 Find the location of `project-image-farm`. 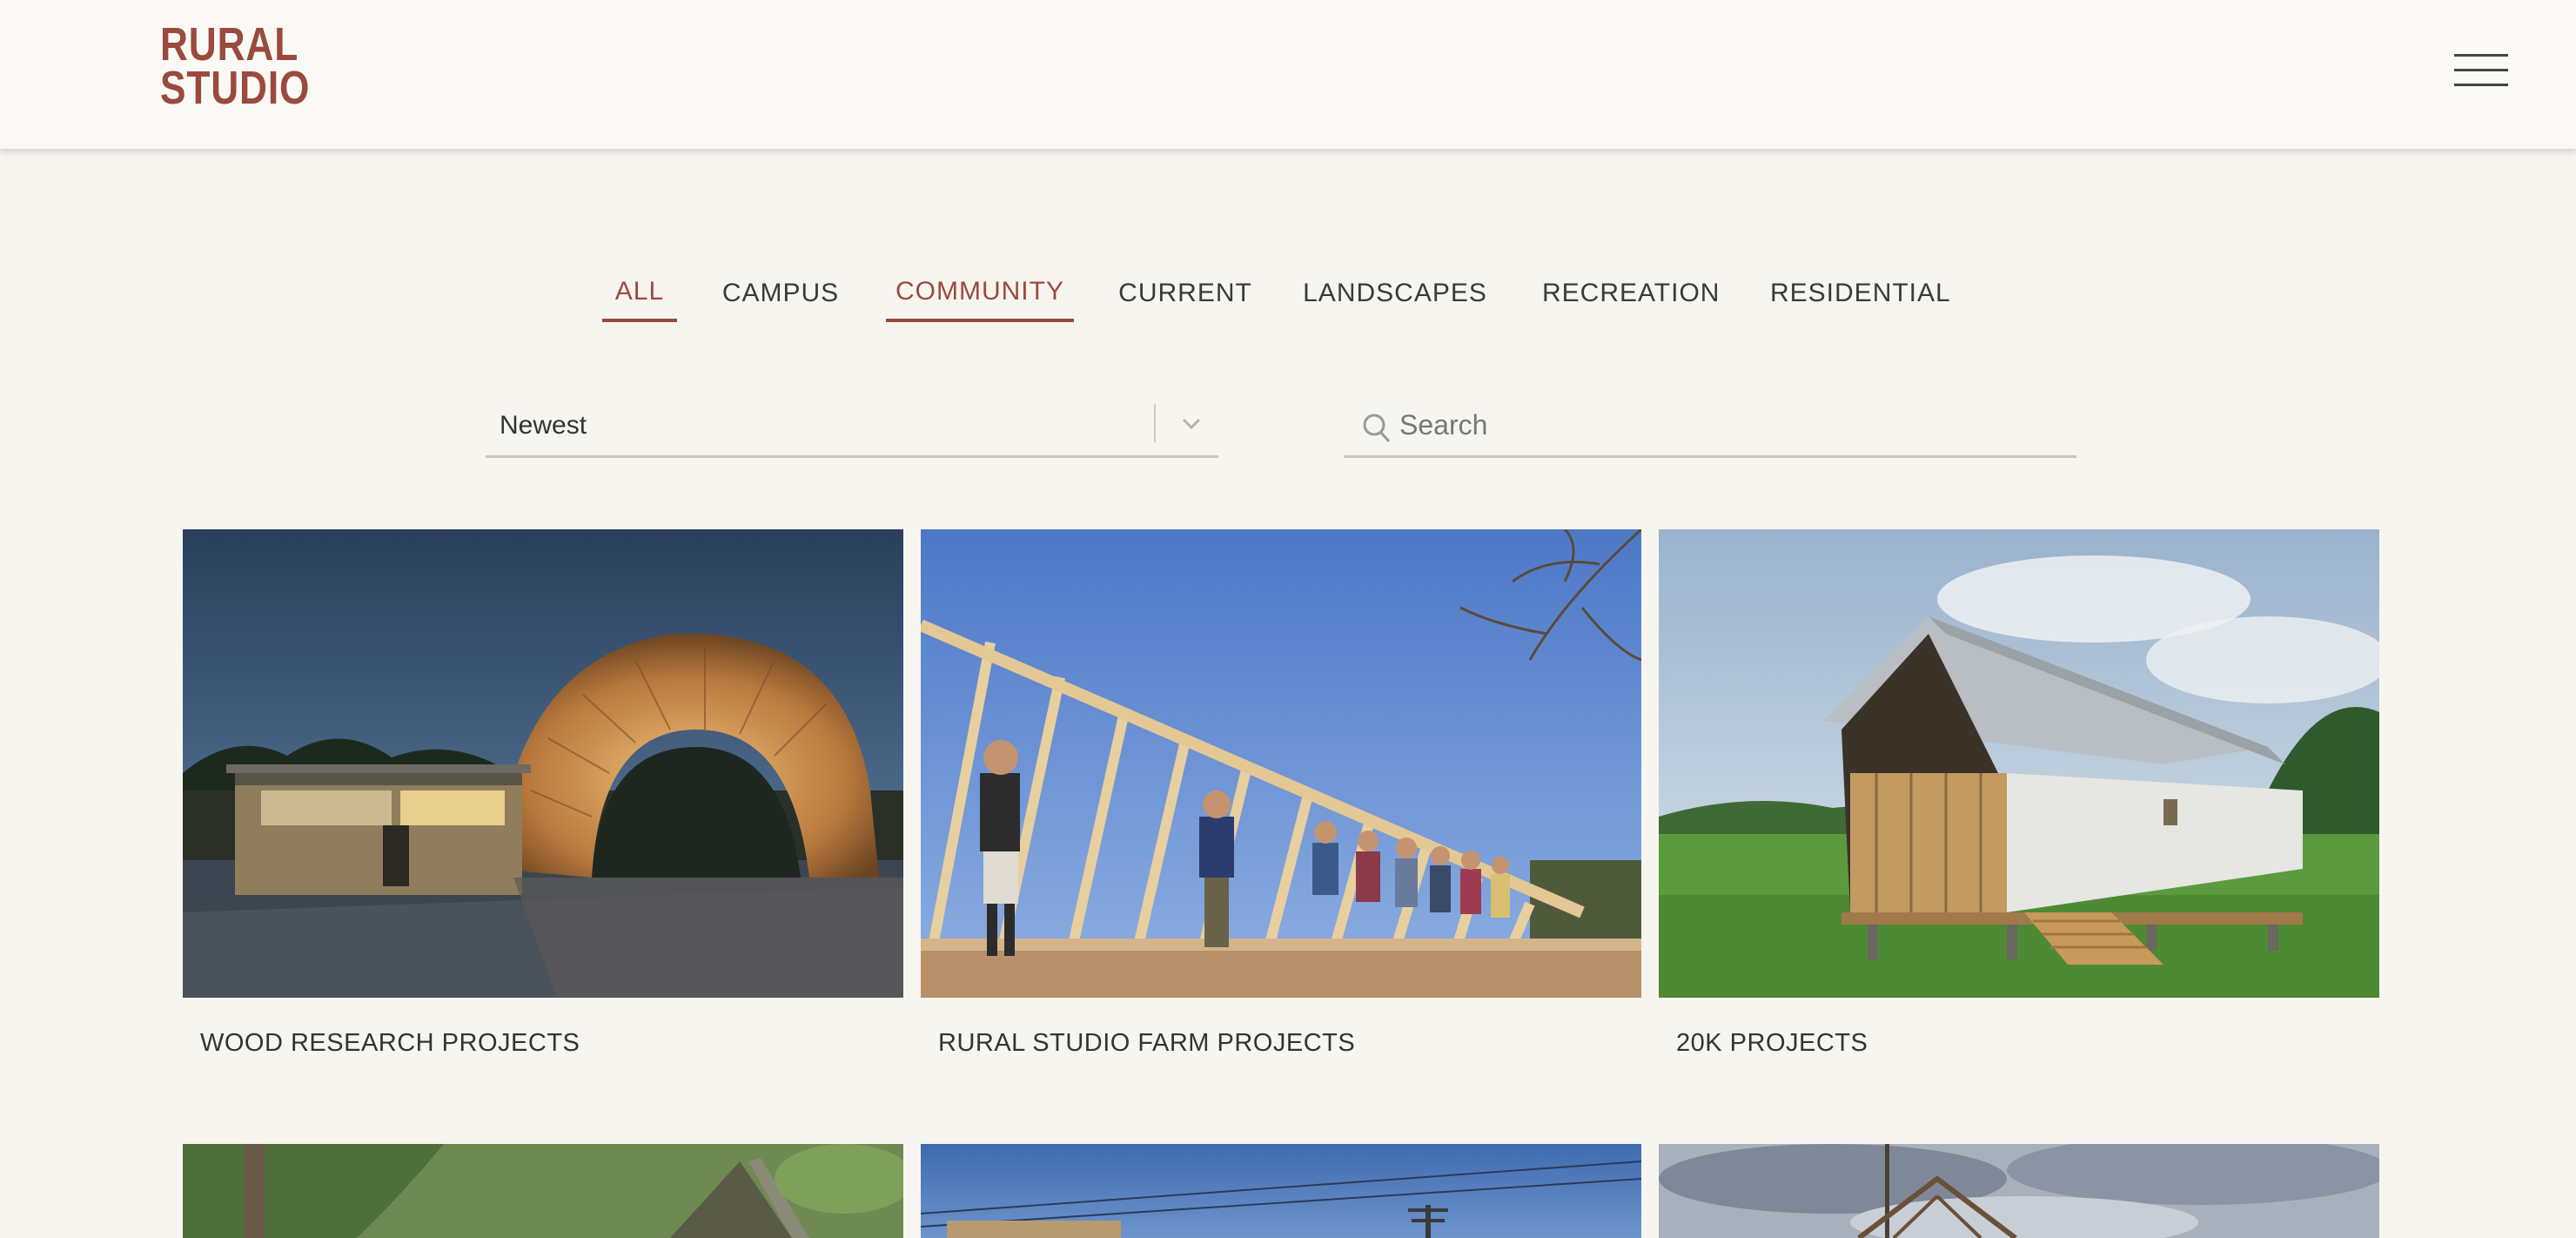

project-image-farm is located at coordinates (1281, 764).